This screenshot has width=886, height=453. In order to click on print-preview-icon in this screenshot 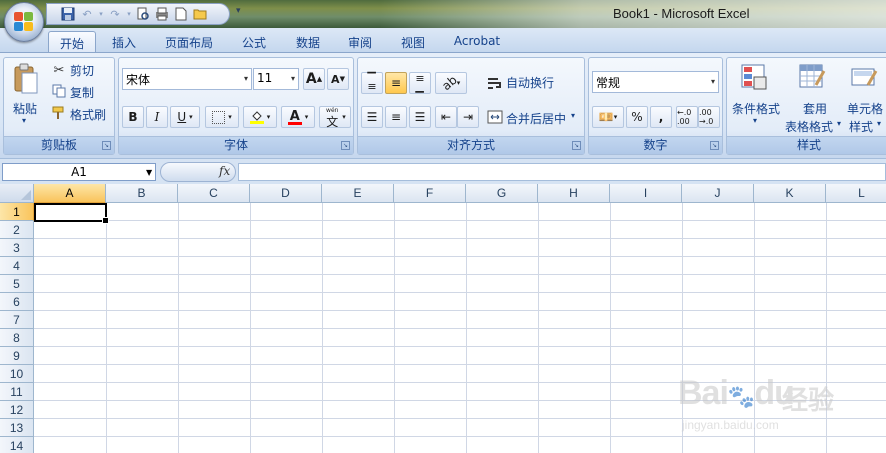, I will do `click(143, 14)`.